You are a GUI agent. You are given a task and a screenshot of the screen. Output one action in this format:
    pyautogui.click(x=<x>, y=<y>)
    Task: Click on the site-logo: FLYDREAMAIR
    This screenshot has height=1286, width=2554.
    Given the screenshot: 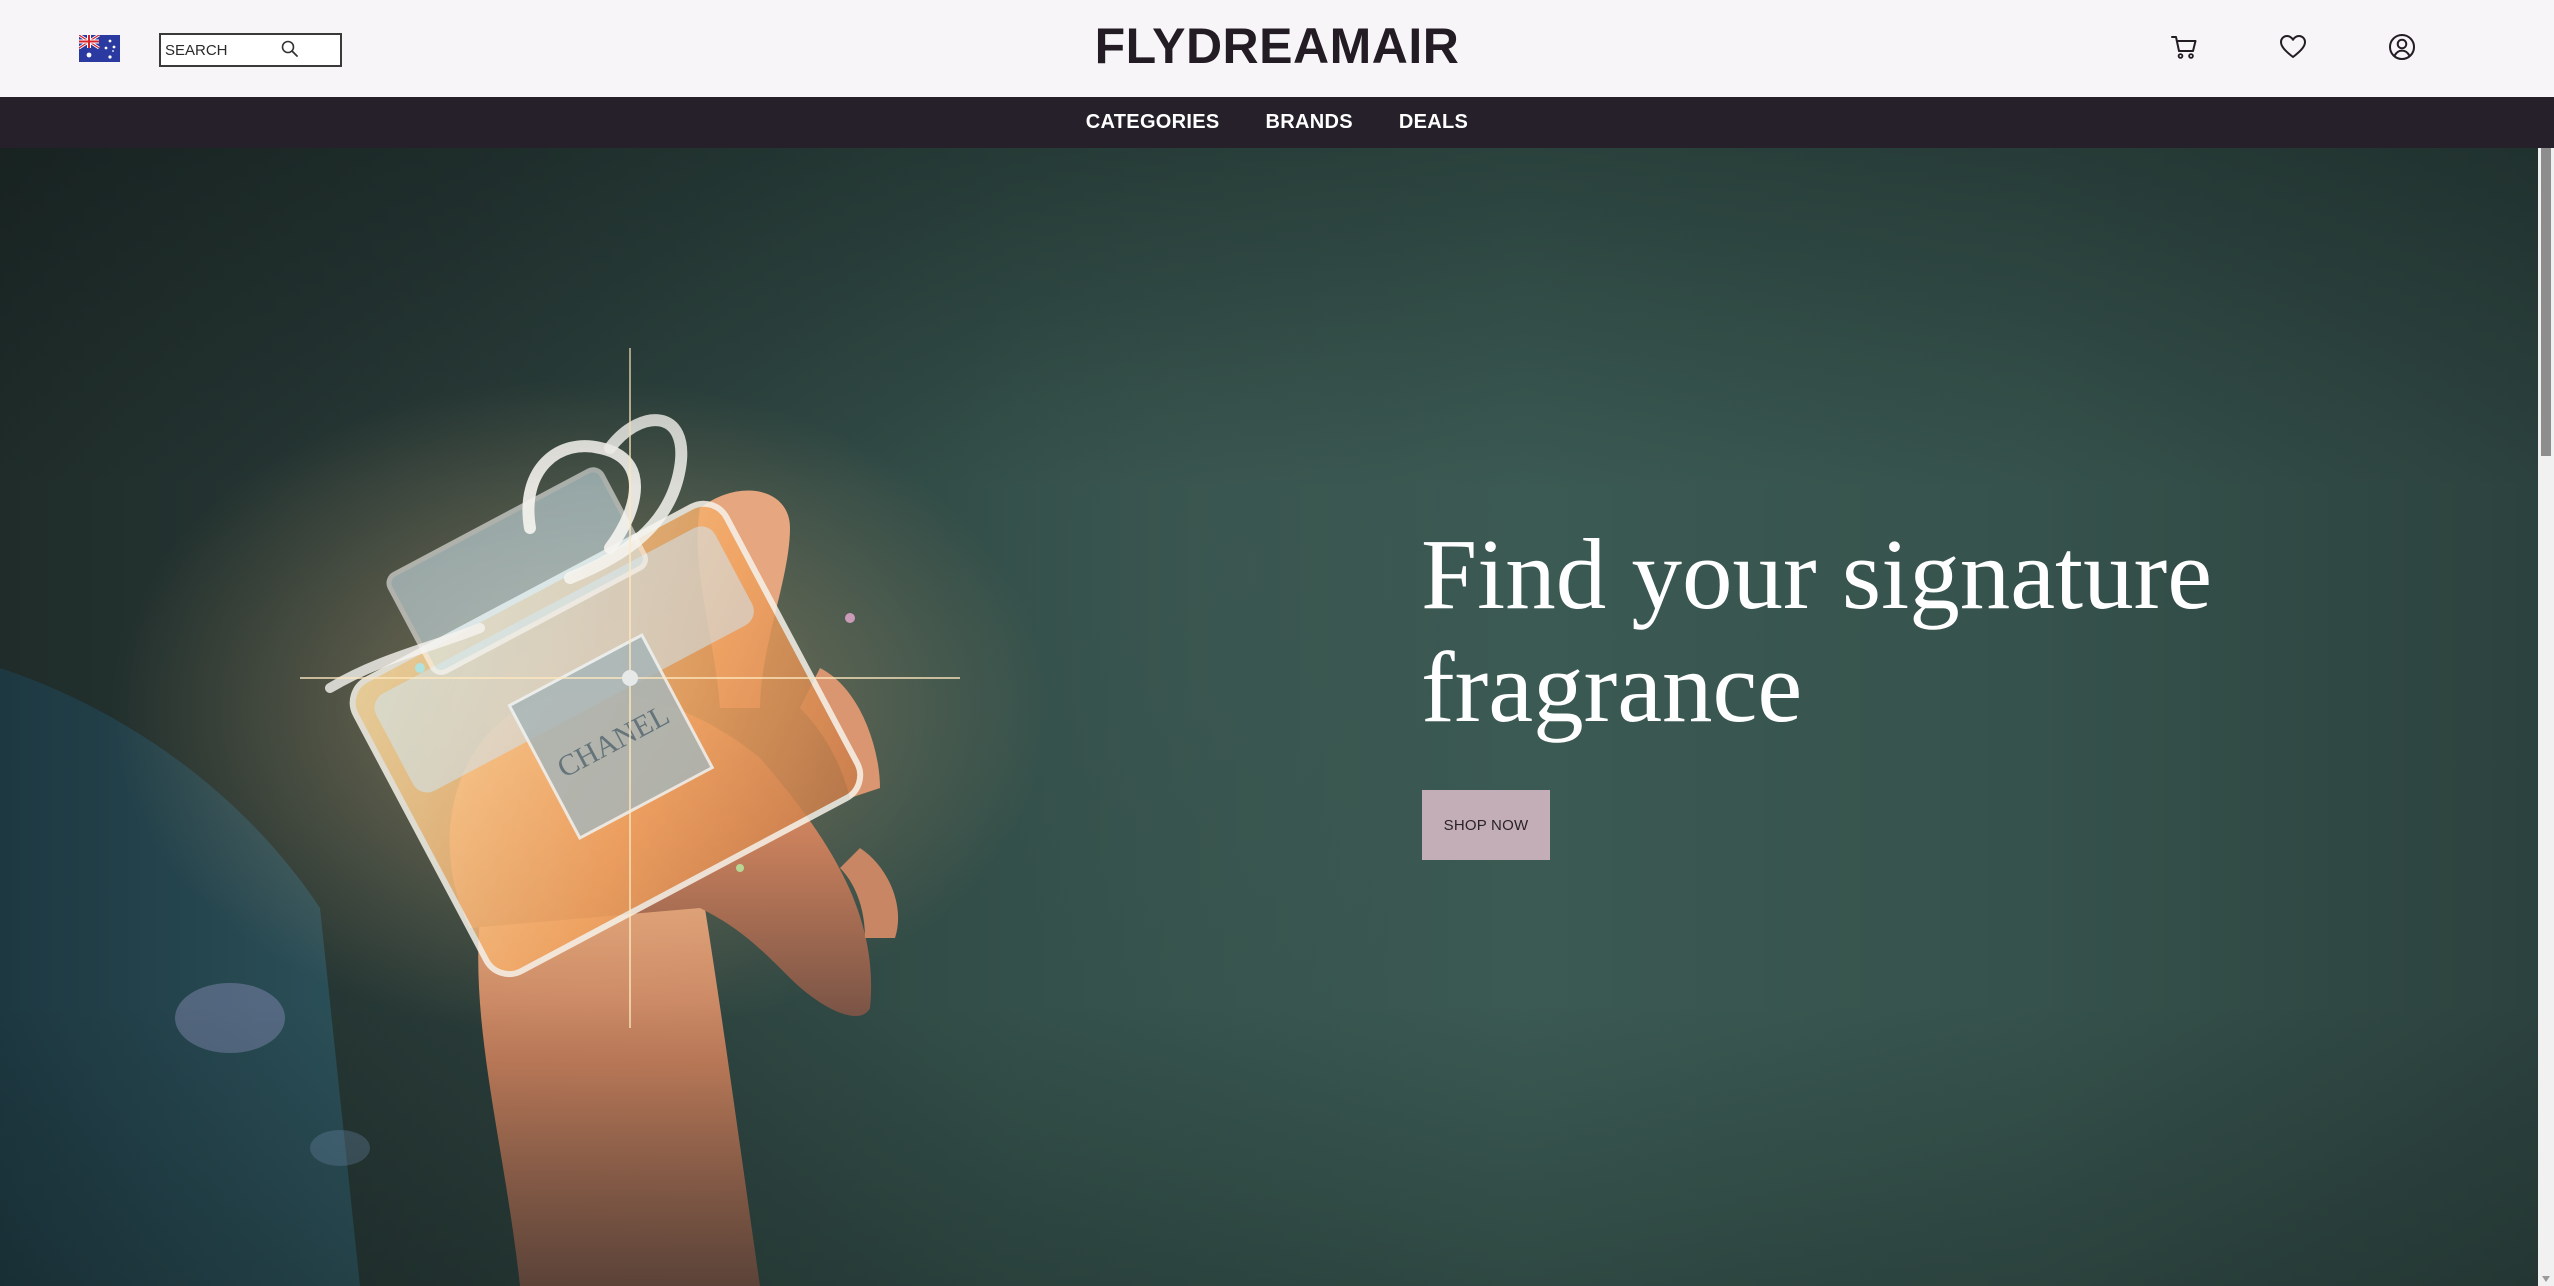 What is the action you would take?
    pyautogui.click(x=1277, y=46)
    